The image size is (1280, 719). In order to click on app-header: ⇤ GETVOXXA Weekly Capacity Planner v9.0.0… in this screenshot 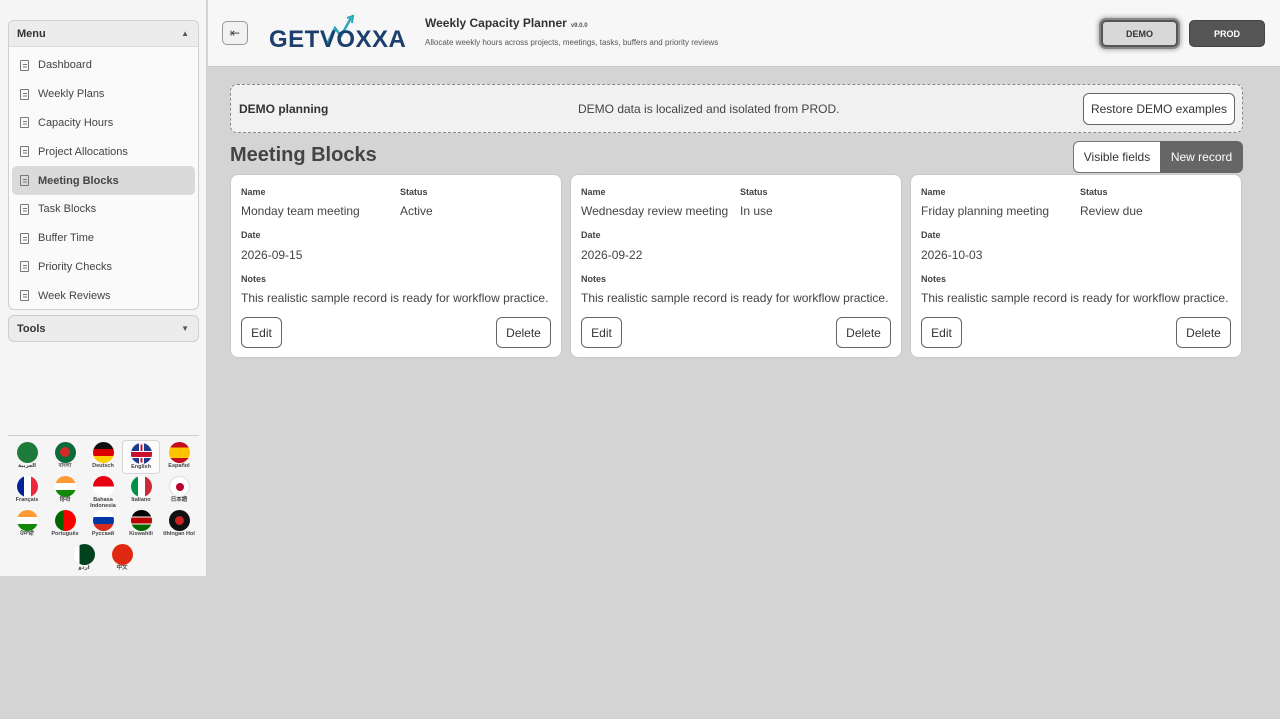, I will do `click(744, 33)`.